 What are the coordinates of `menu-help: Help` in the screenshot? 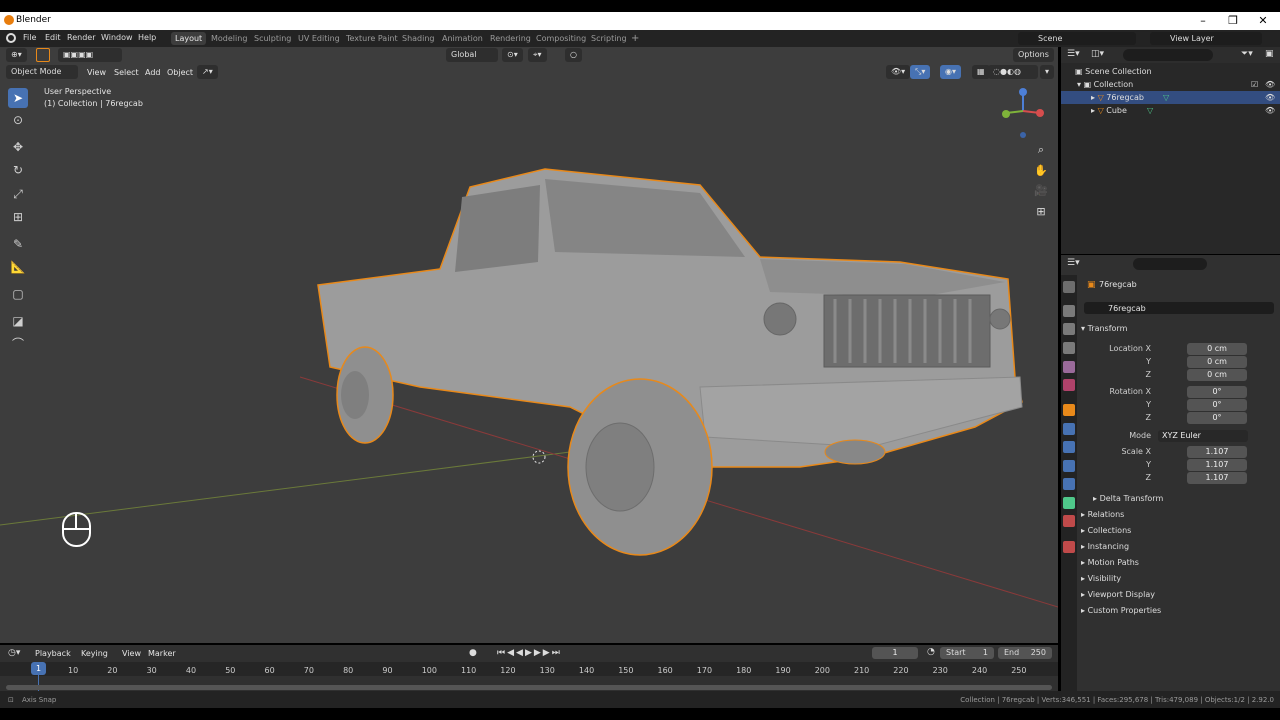 It's located at (147, 37).